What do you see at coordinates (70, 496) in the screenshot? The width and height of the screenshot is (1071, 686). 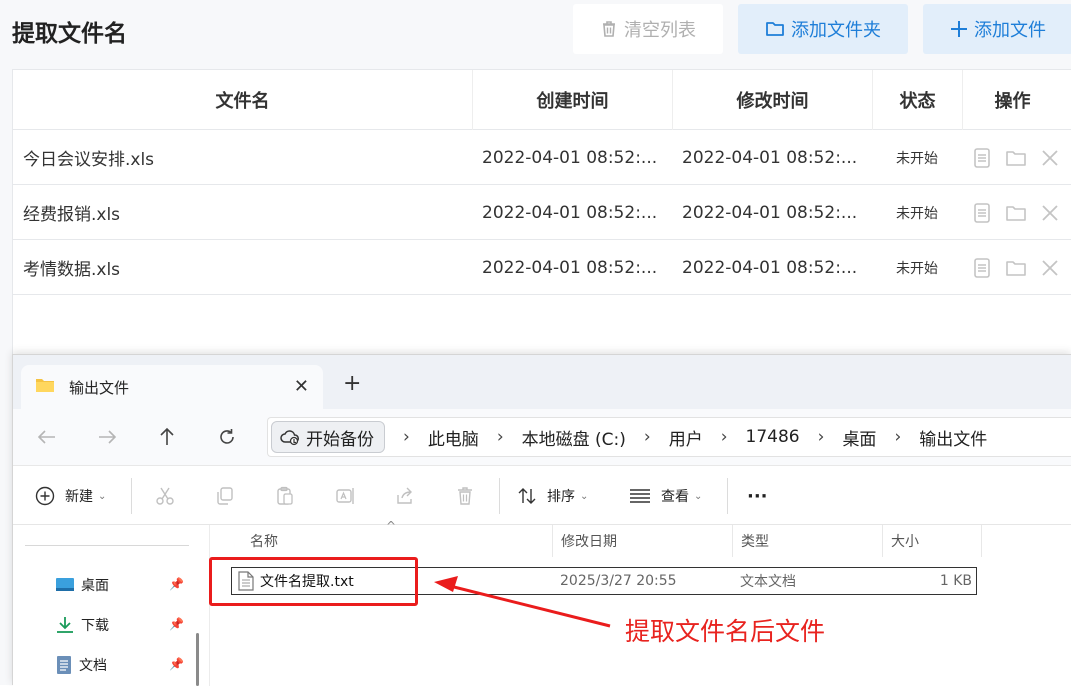 I see `new-button: 新建 ⌄` at bounding box center [70, 496].